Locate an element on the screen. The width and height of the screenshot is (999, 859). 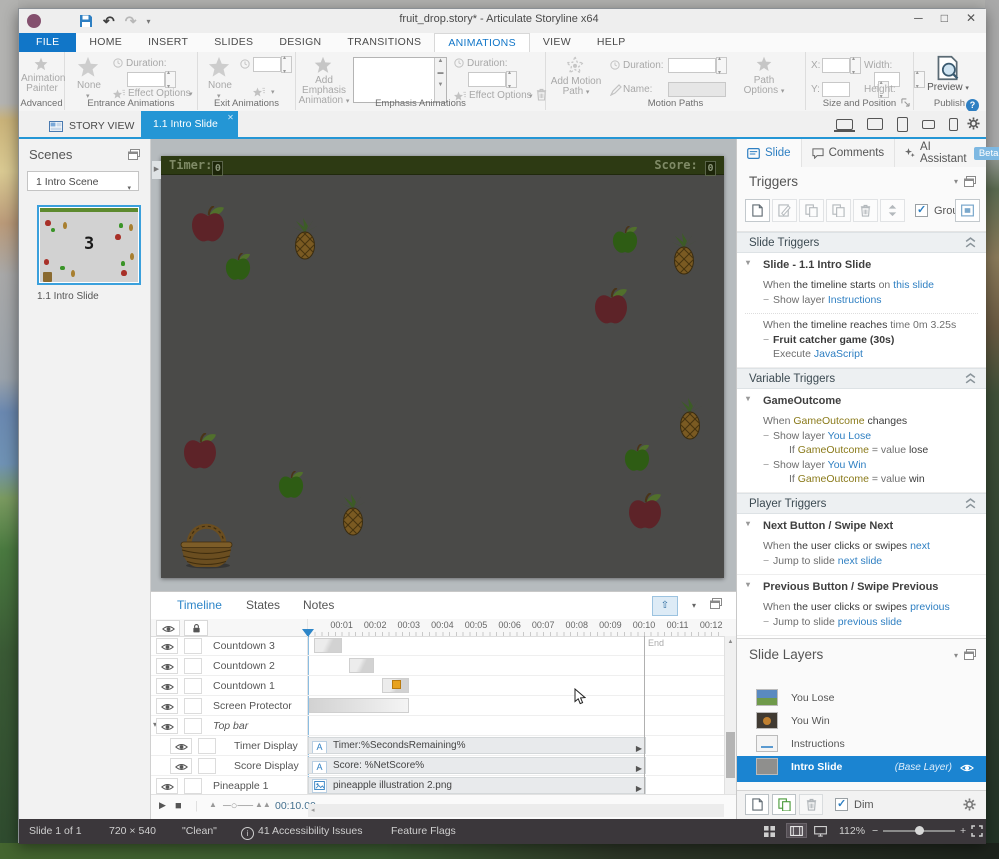
tablet-landscape-icon is located at coordinates (875, 124).